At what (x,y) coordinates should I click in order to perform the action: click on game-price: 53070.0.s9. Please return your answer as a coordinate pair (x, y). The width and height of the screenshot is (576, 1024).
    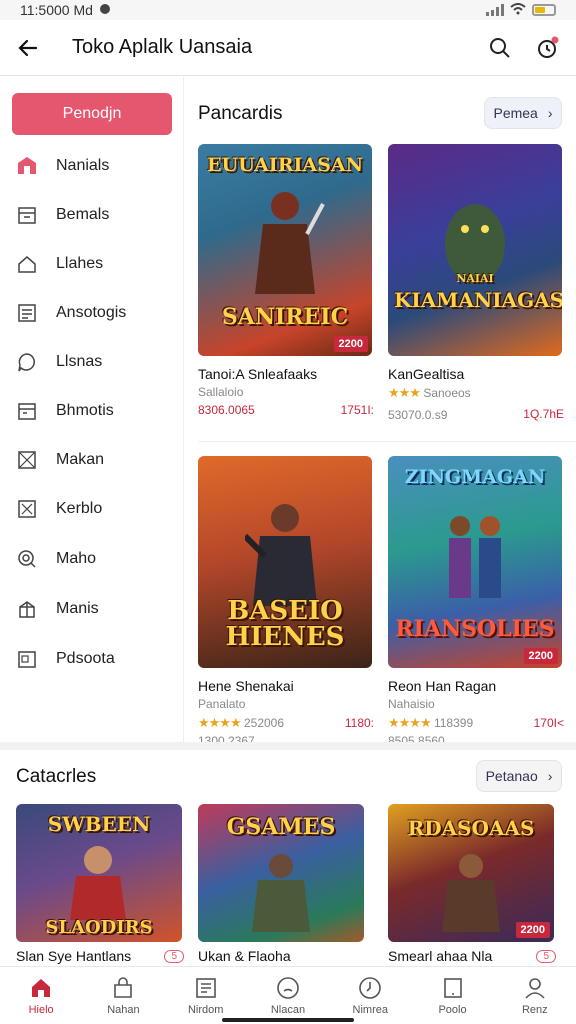
    Looking at the image, I should click on (418, 415).